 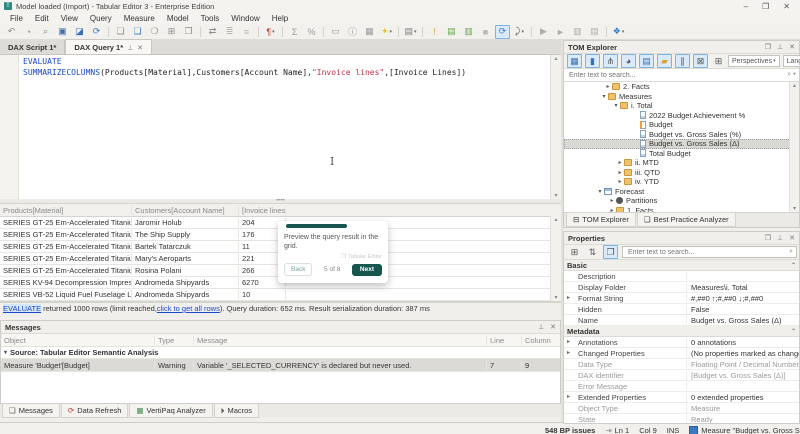 I want to click on pin-props-icon: ❐, so click(x=610, y=252).